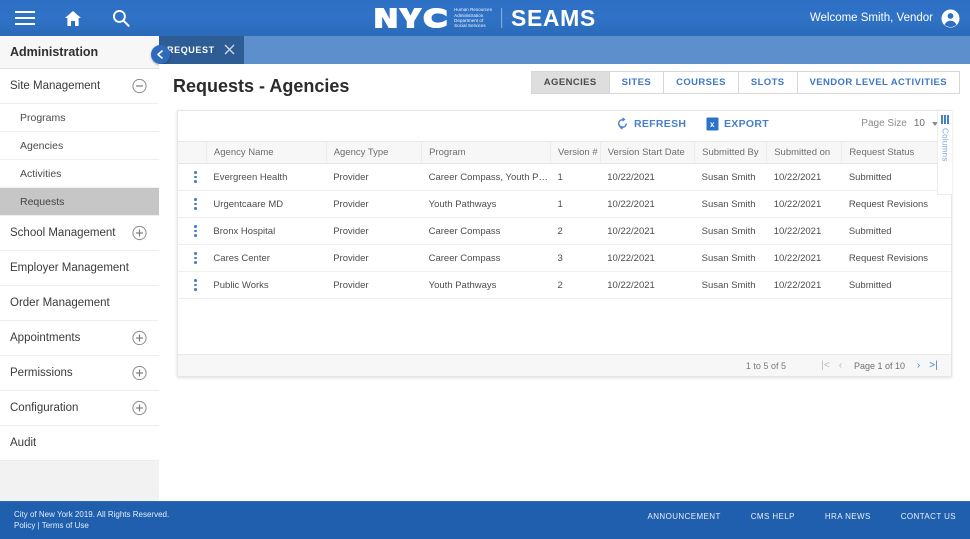 The height and width of the screenshot is (539, 970). I want to click on tab-slots: SLOTS, so click(768, 82).